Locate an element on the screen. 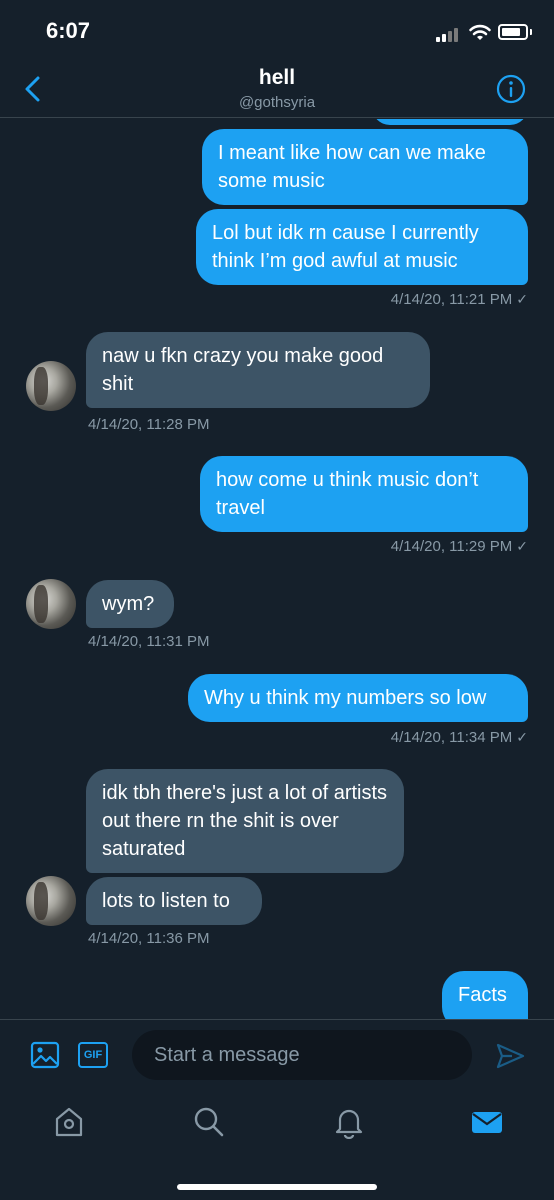  message-timestamp: 4/14/20, 11:29 PM ✓ is located at coordinates (459, 546).